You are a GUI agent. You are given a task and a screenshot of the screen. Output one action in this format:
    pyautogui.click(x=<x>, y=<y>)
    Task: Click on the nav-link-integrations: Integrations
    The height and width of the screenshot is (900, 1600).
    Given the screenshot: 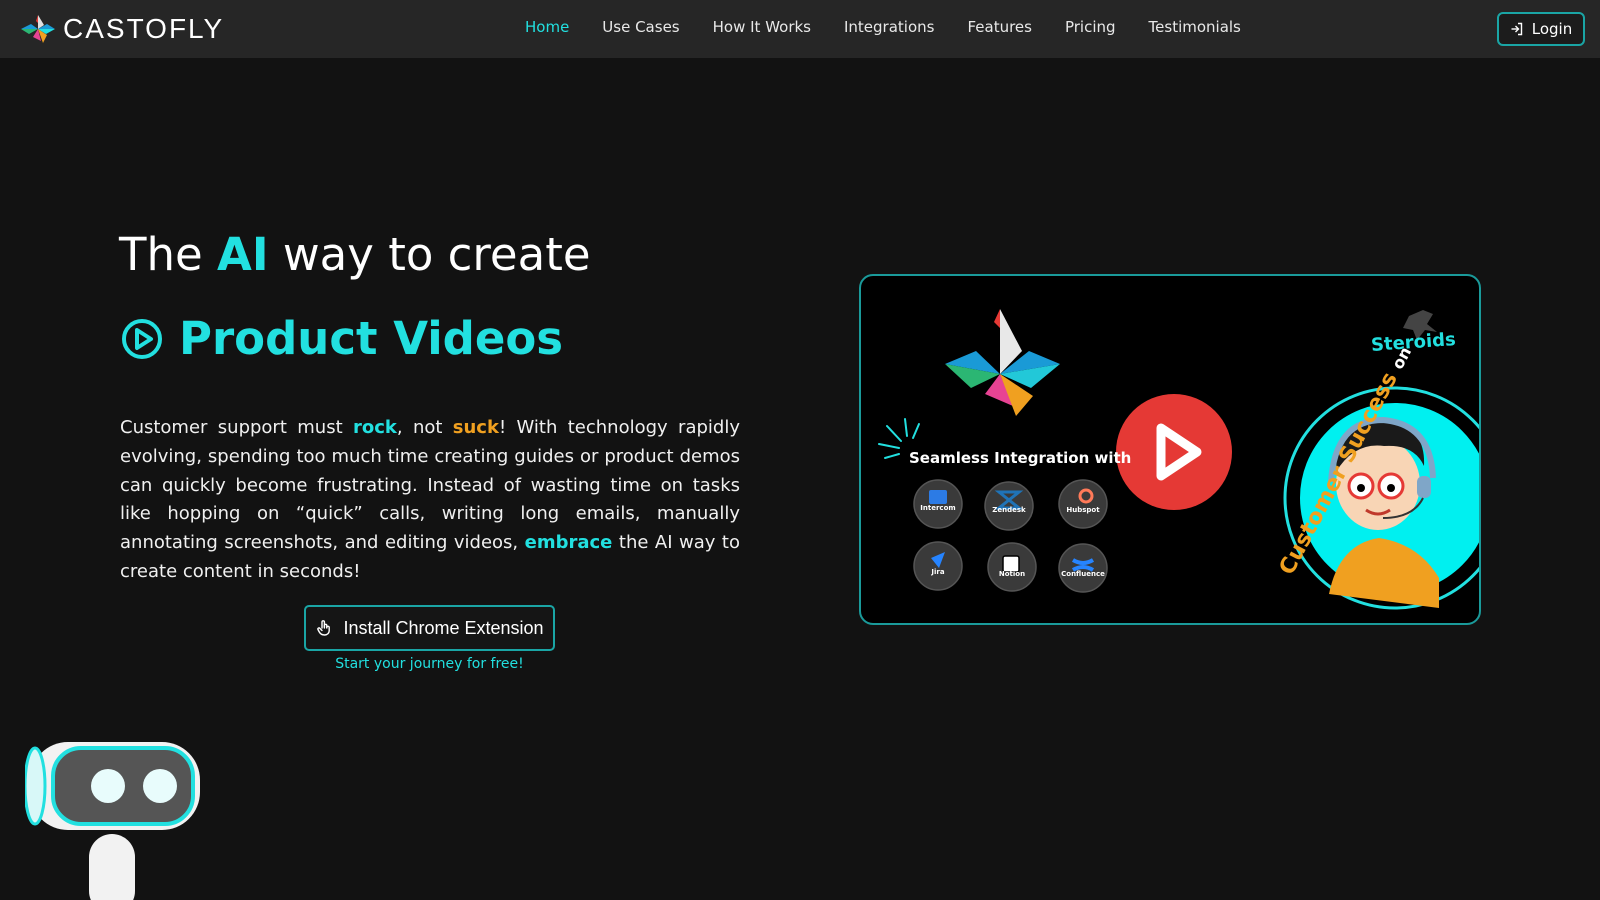 What is the action you would take?
    pyautogui.click(x=889, y=27)
    